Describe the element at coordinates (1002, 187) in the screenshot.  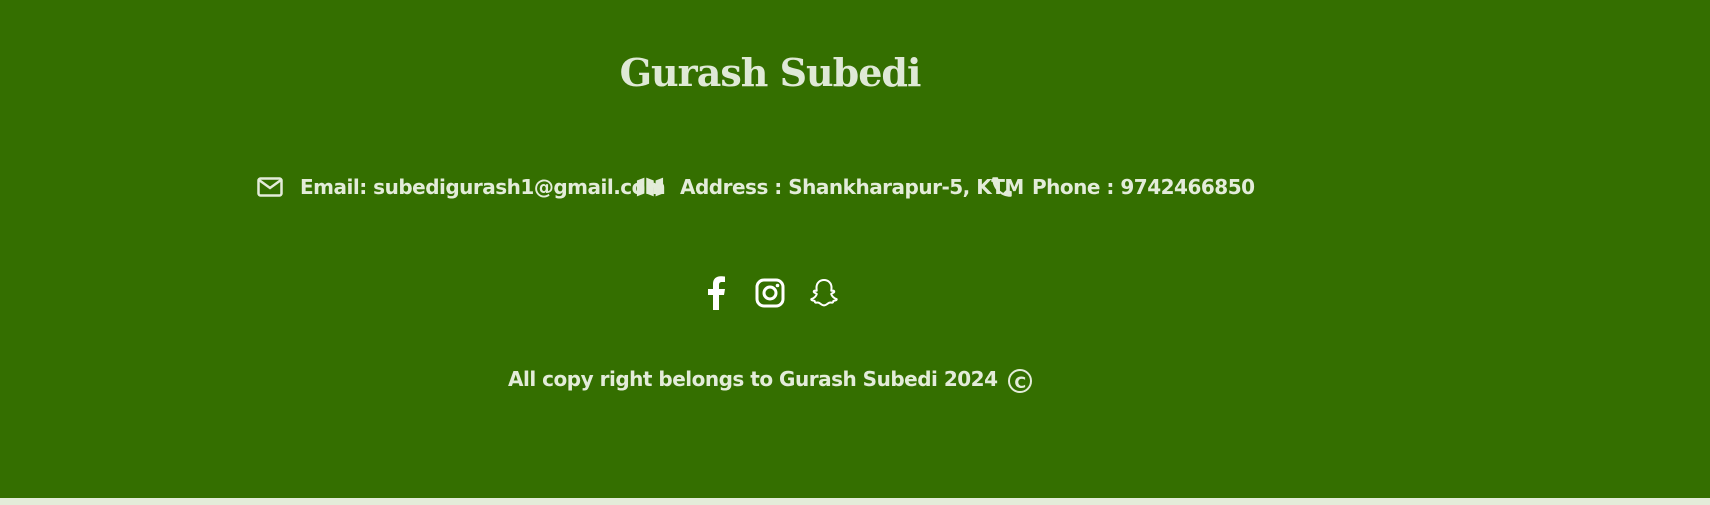
I see `phone-icon` at that location.